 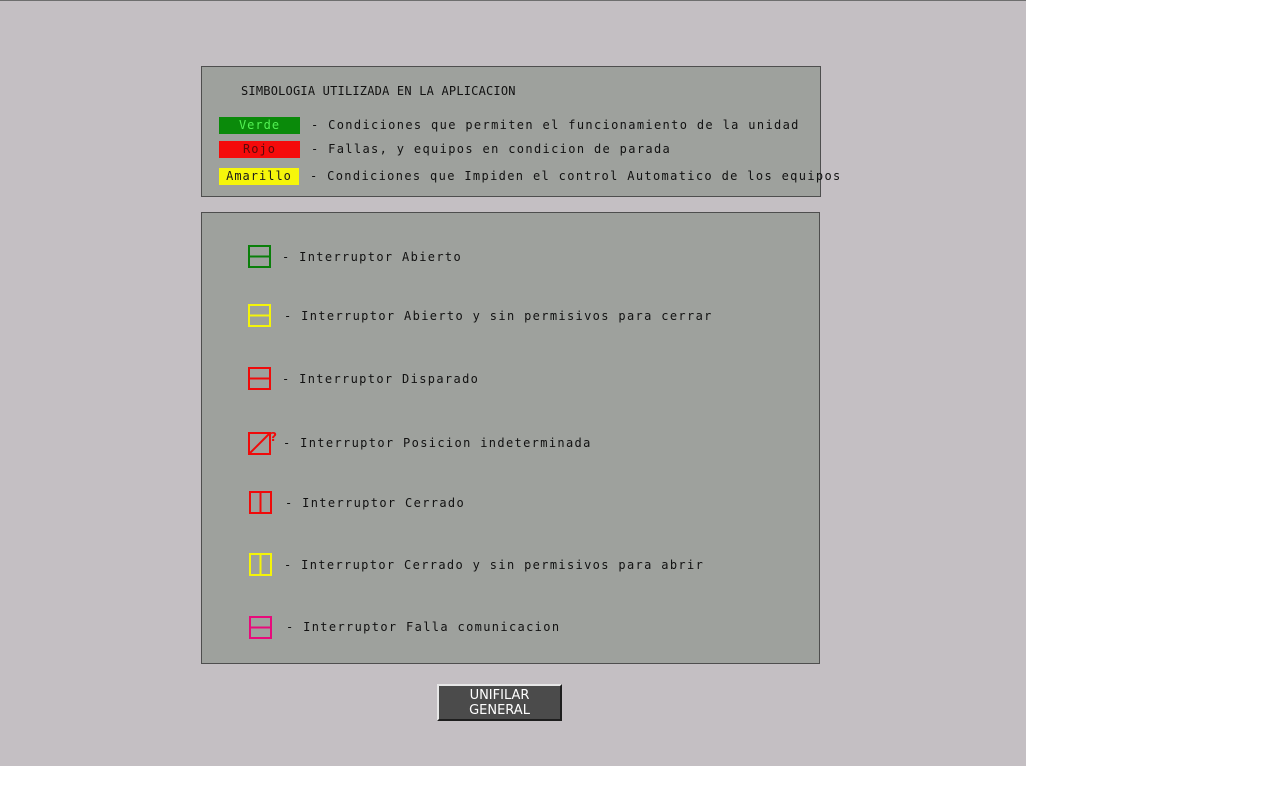 What do you see at coordinates (423, 627) in the screenshot?
I see `symbol-label-communication-fault: - Interruptor Falla comunicacion` at bounding box center [423, 627].